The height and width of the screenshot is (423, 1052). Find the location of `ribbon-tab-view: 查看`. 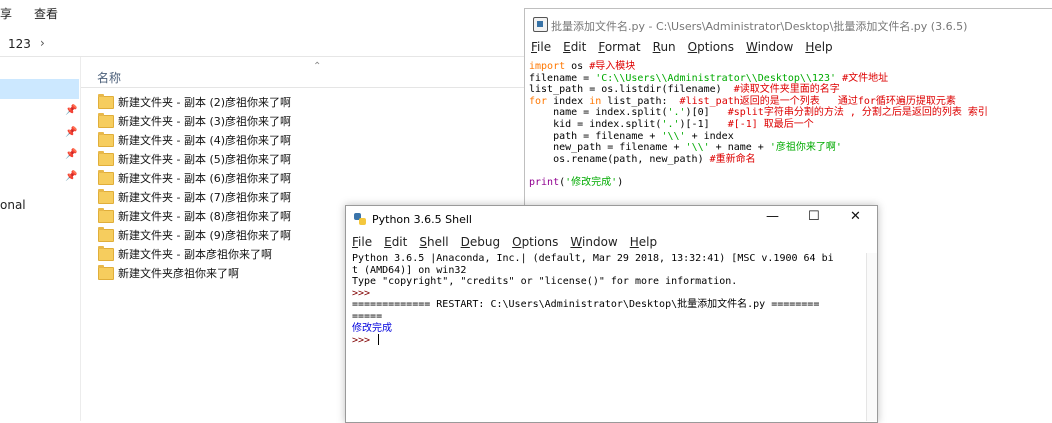

ribbon-tab-view: 查看 is located at coordinates (46, 13).